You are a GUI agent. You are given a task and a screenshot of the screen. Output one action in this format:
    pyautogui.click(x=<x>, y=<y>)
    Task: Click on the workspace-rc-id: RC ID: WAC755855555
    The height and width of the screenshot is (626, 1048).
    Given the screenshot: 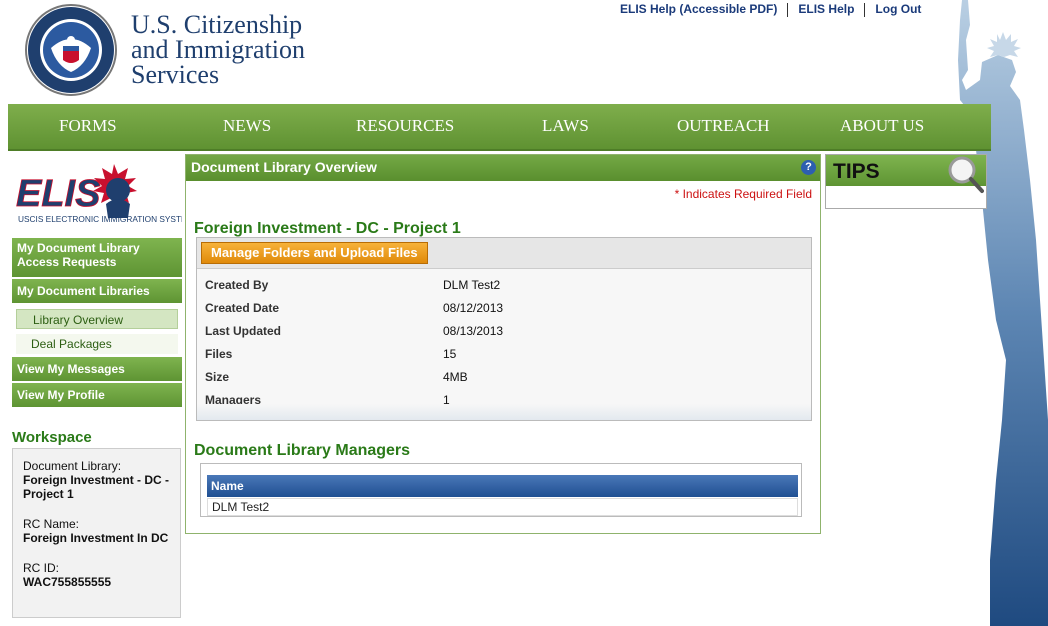 What is the action you would take?
    pyautogui.click(x=96, y=575)
    